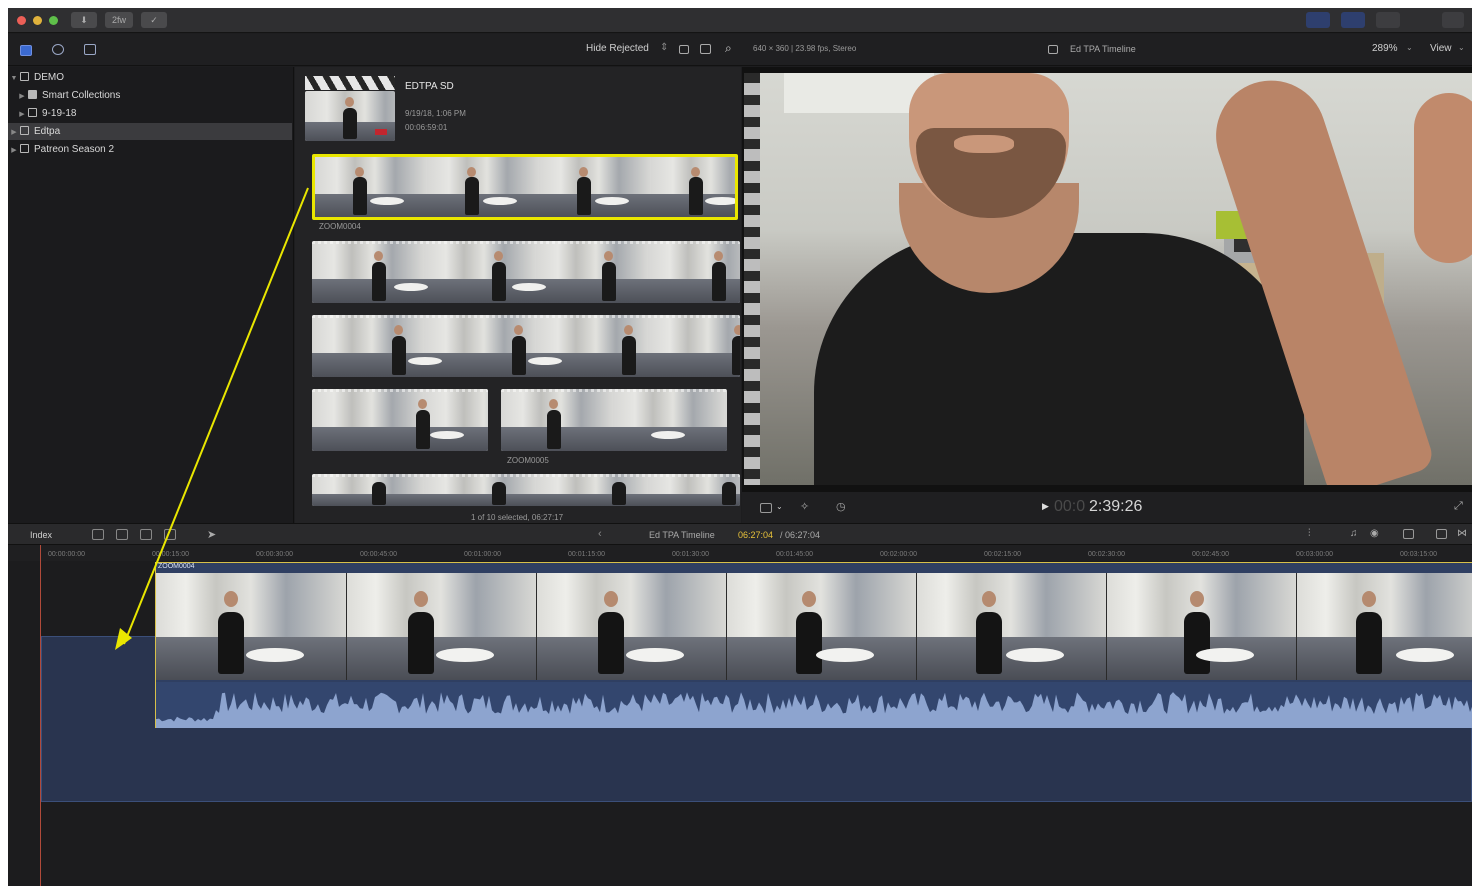 The width and height of the screenshot is (1478, 886). I want to click on ruler-tick: 00:00:15:00, so click(170, 554).